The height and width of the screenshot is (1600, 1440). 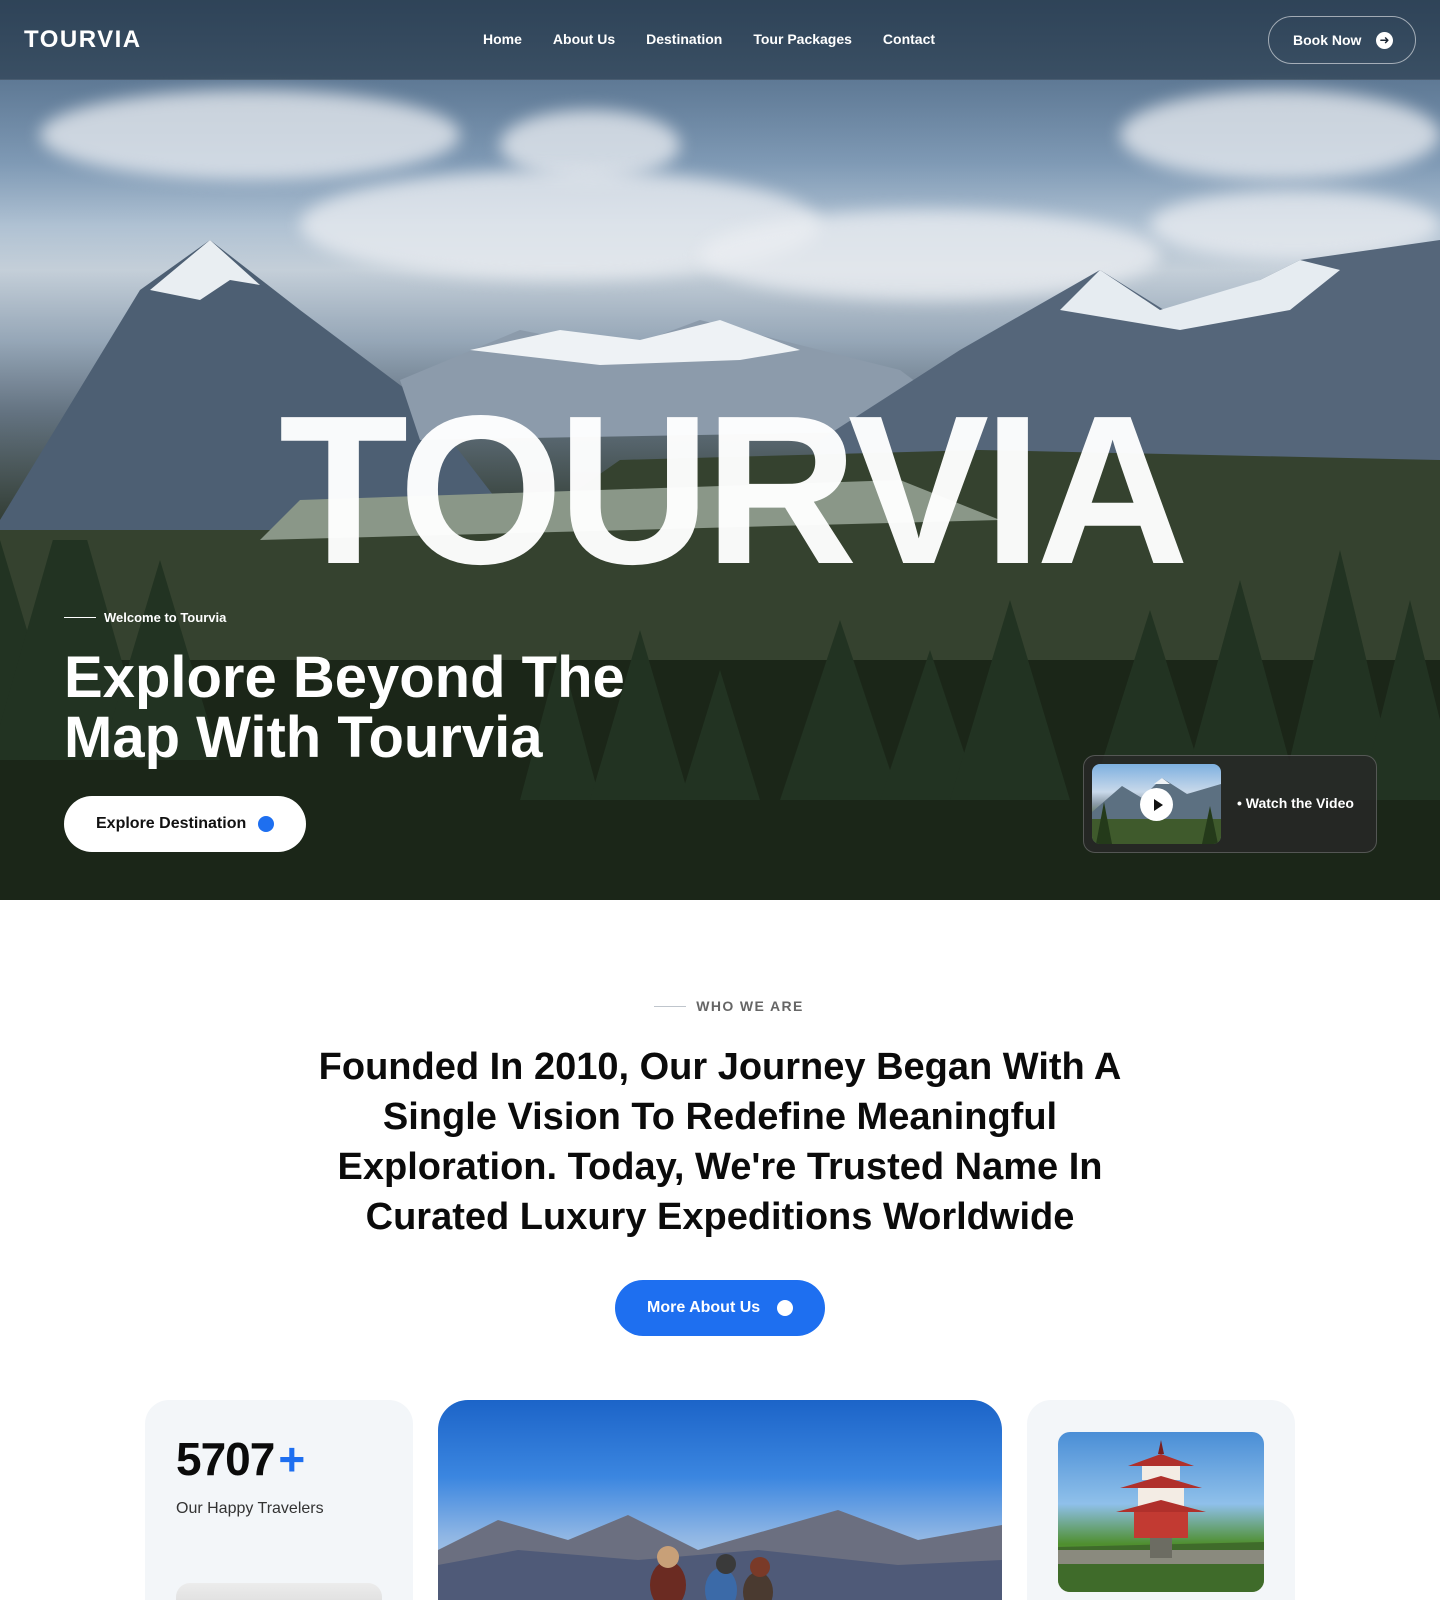 What do you see at coordinates (1230, 804) in the screenshot?
I see `watch-video-card: • Watch the Video` at bounding box center [1230, 804].